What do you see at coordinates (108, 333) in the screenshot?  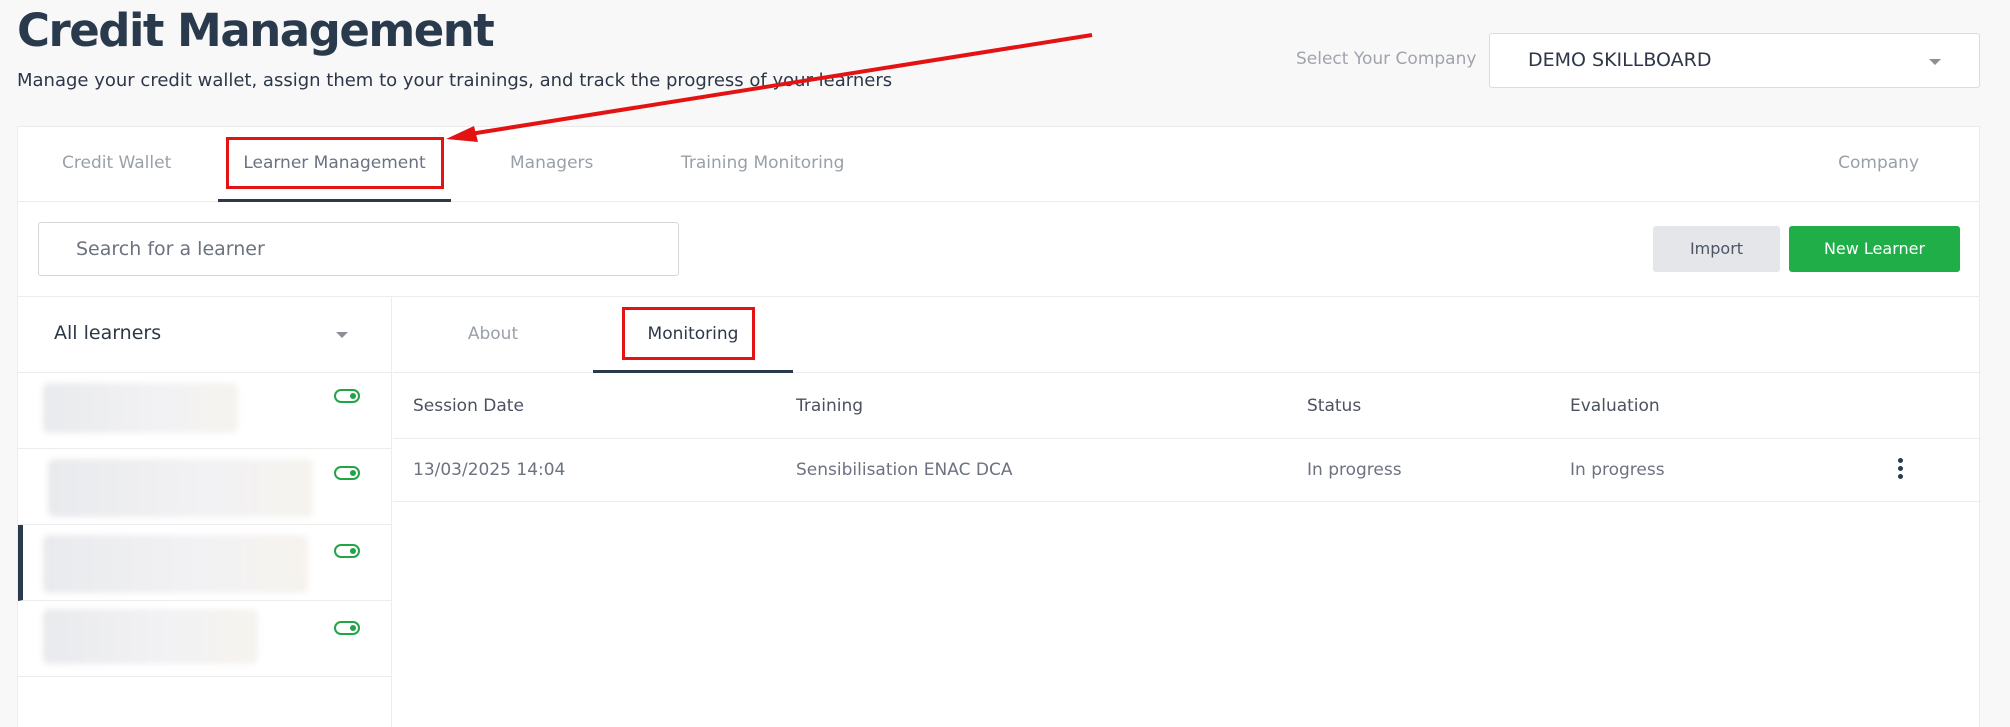 I see `learner-filter-value: All learners` at bounding box center [108, 333].